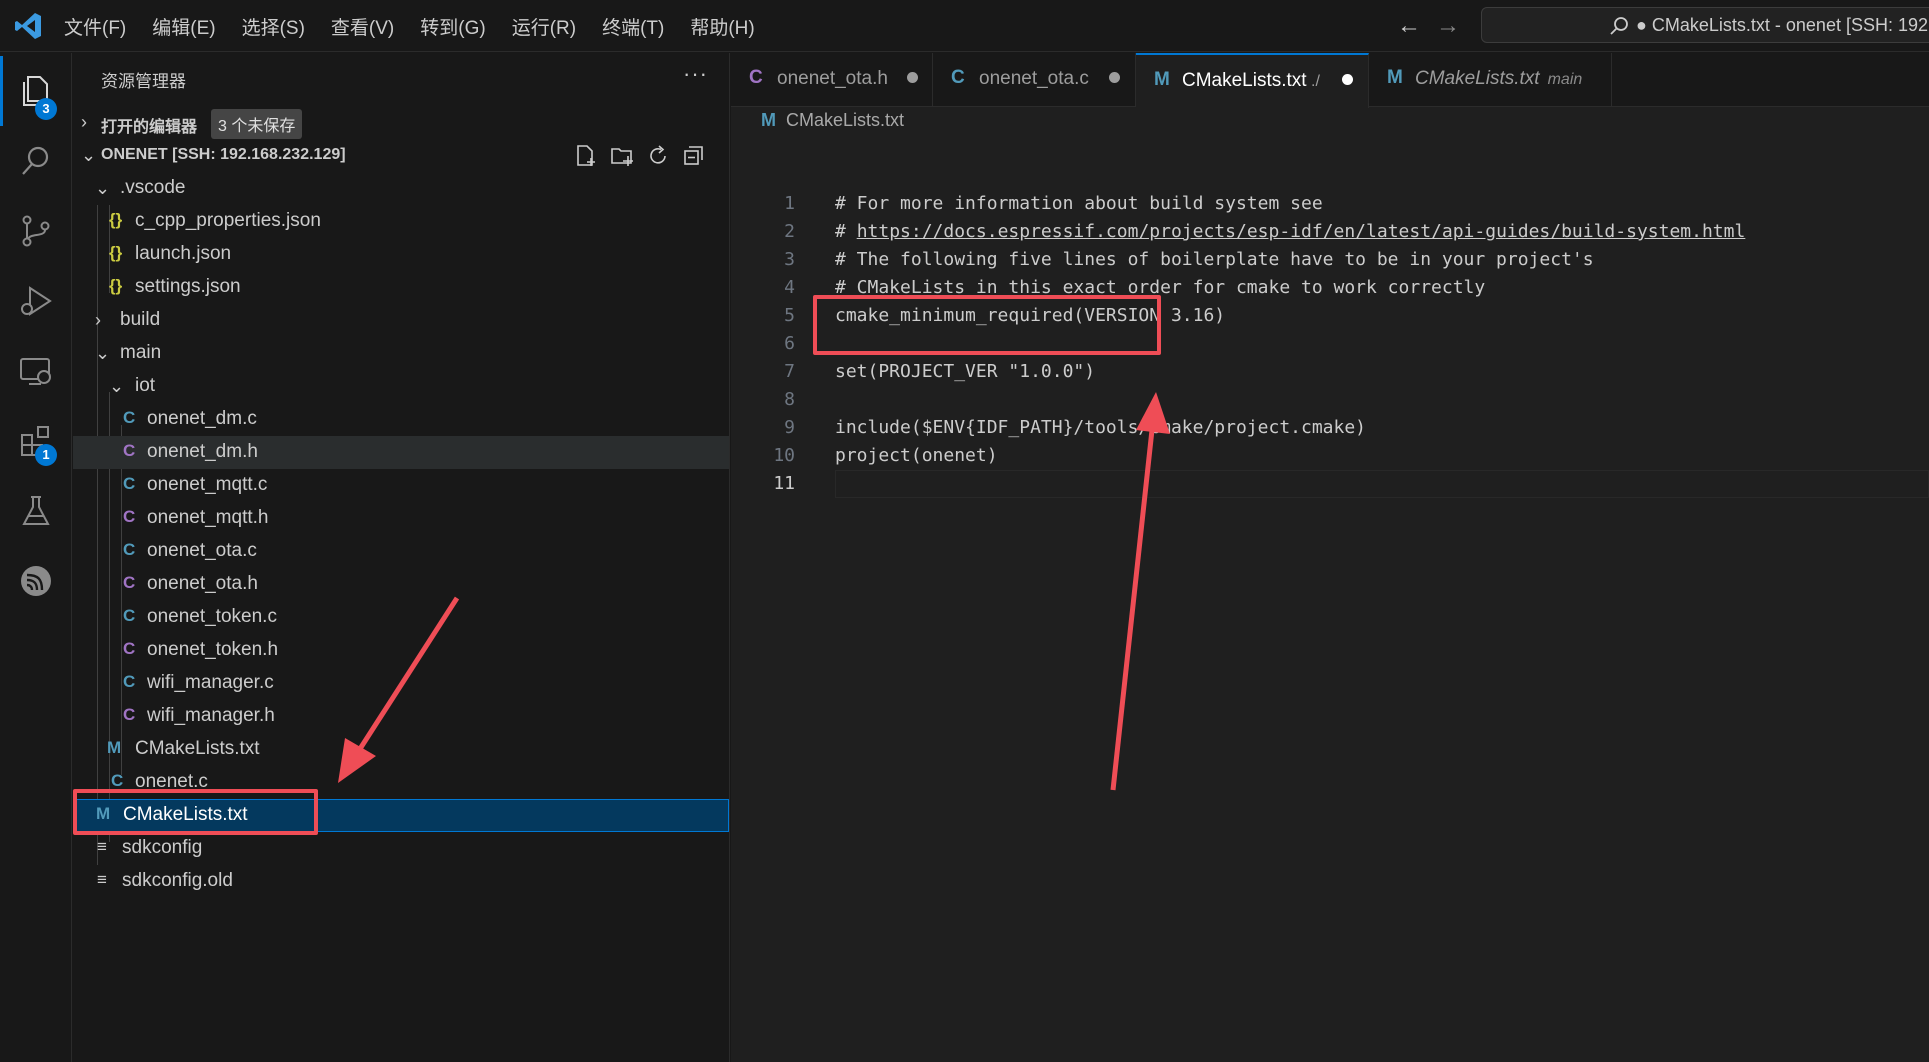 The width and height of the screenshot is (1929, 1062). I want to click on tree-file-onenet-mqtt-h: C onenet_mqtt.h, so click(401, 518).